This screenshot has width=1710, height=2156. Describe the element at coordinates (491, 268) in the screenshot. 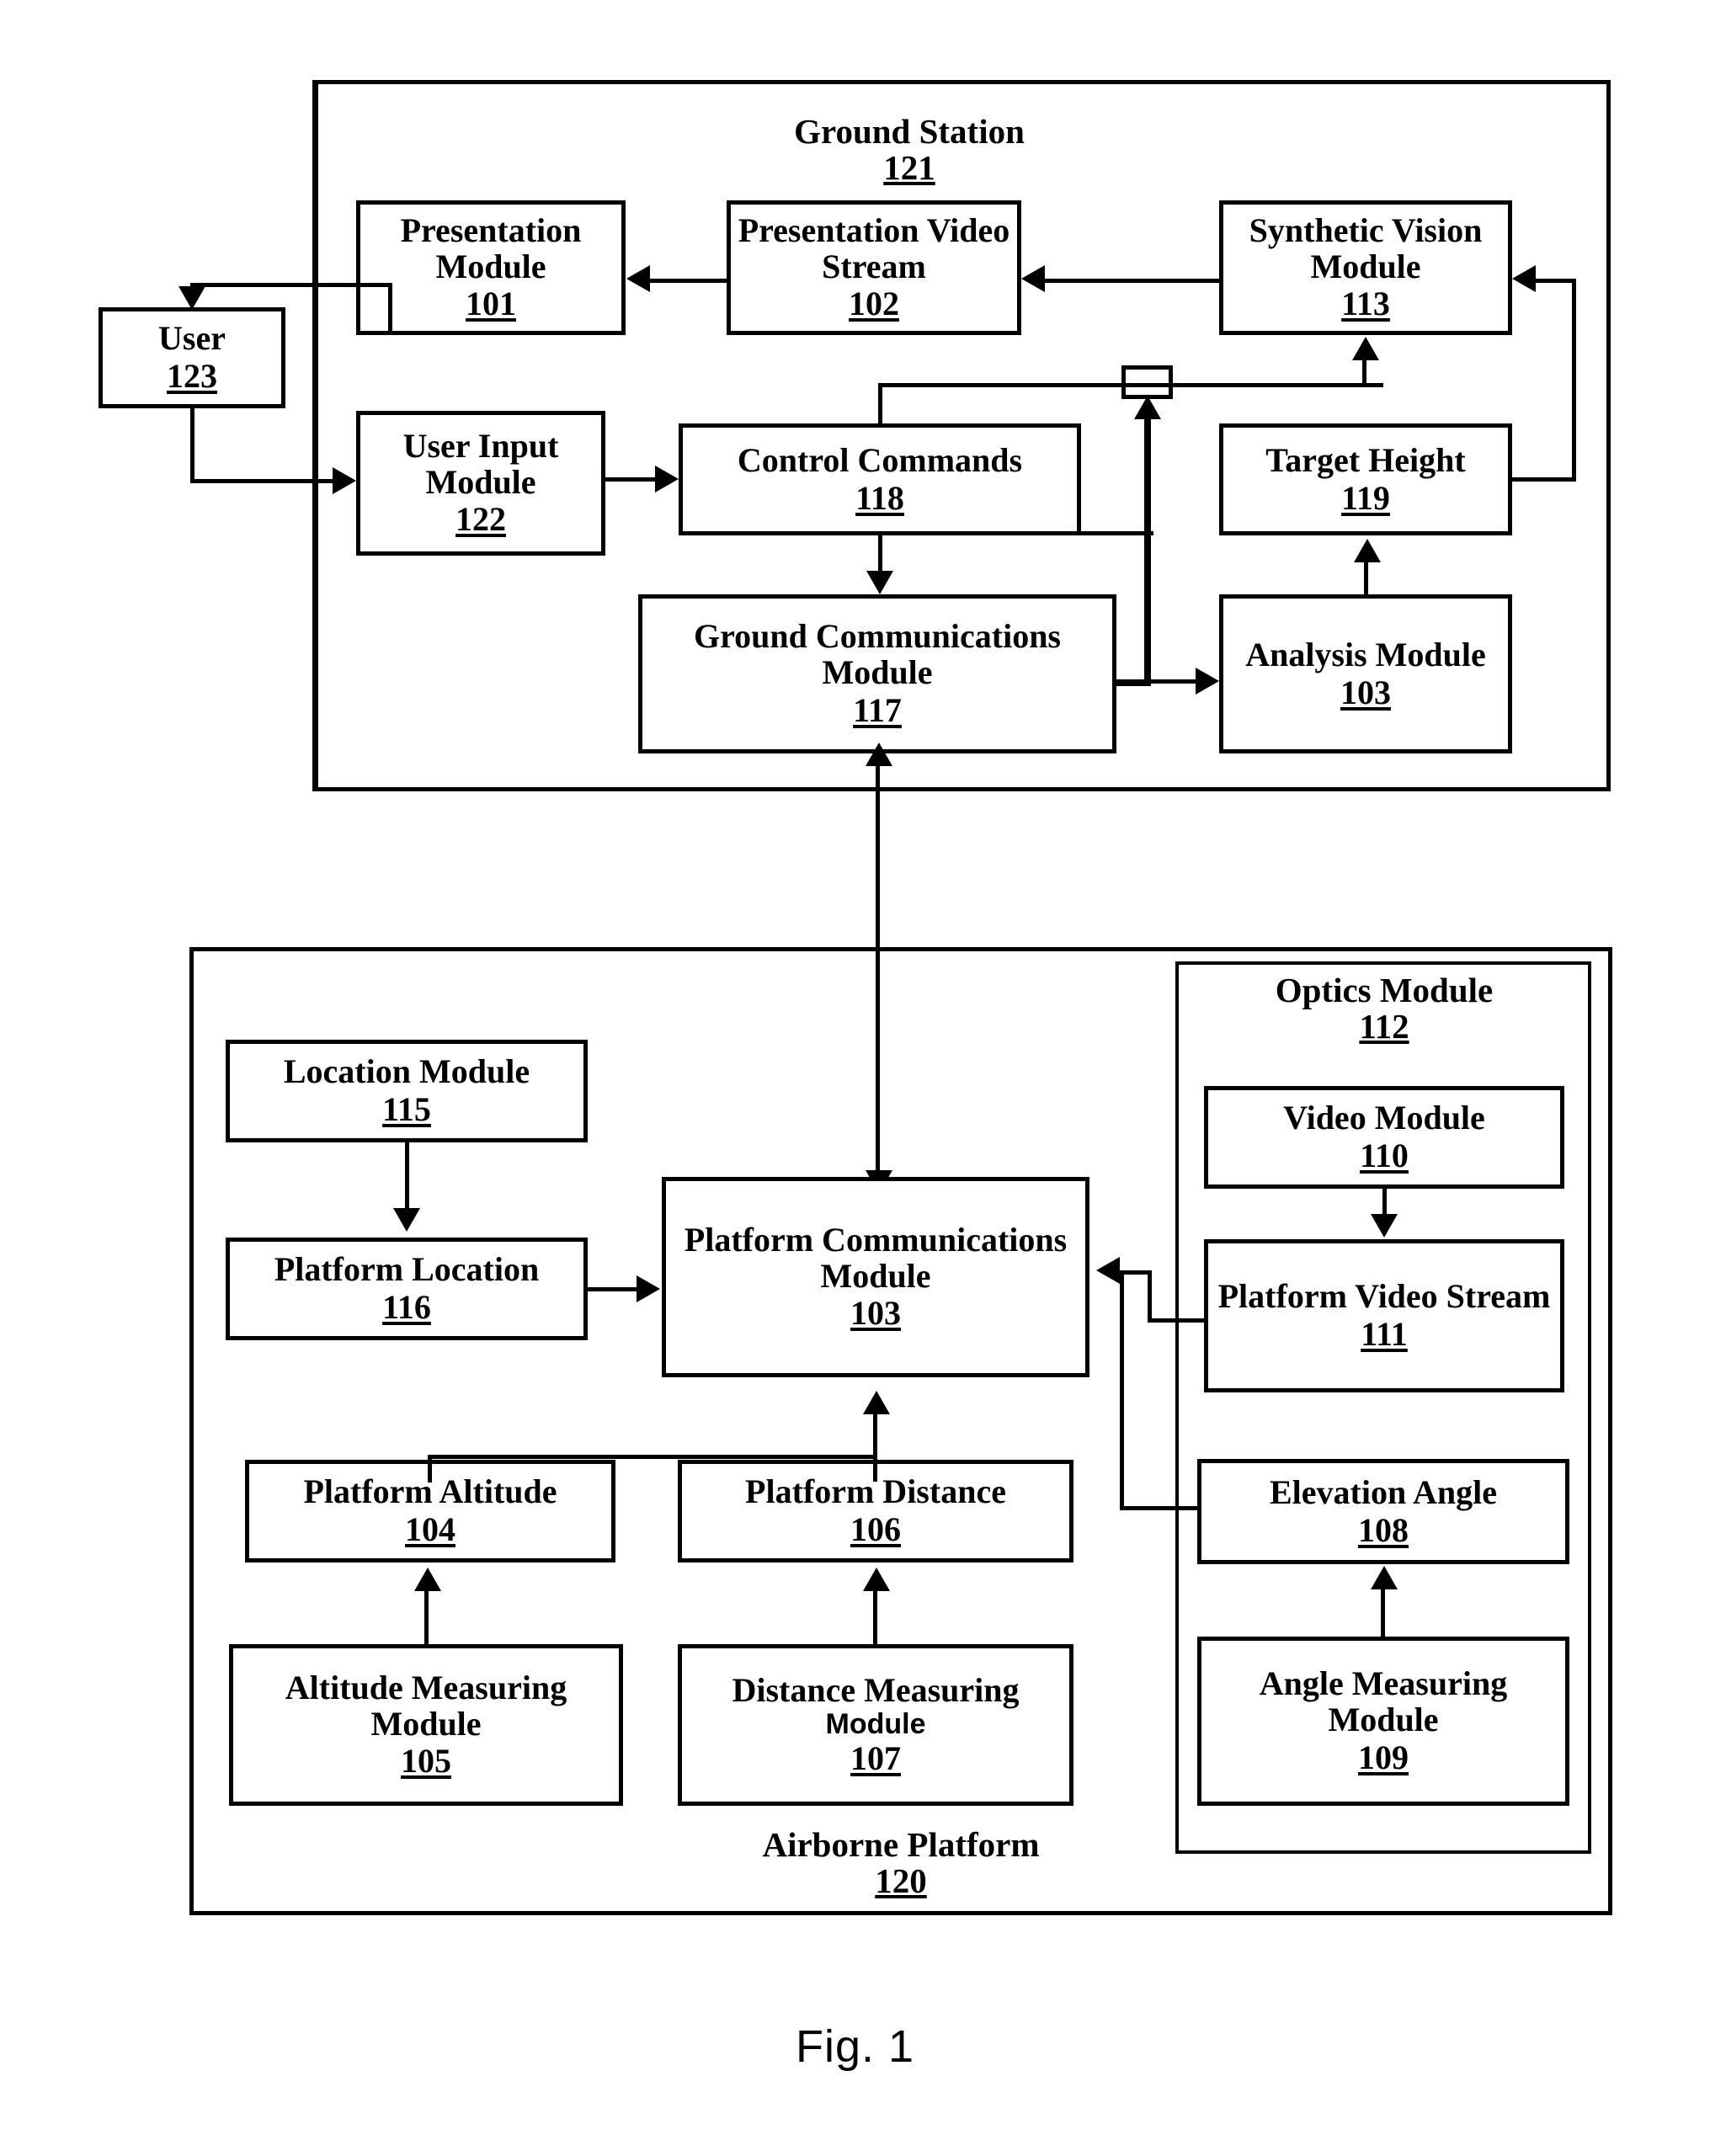

I see `block-presentation-module: Presentation Module 101` at that location.